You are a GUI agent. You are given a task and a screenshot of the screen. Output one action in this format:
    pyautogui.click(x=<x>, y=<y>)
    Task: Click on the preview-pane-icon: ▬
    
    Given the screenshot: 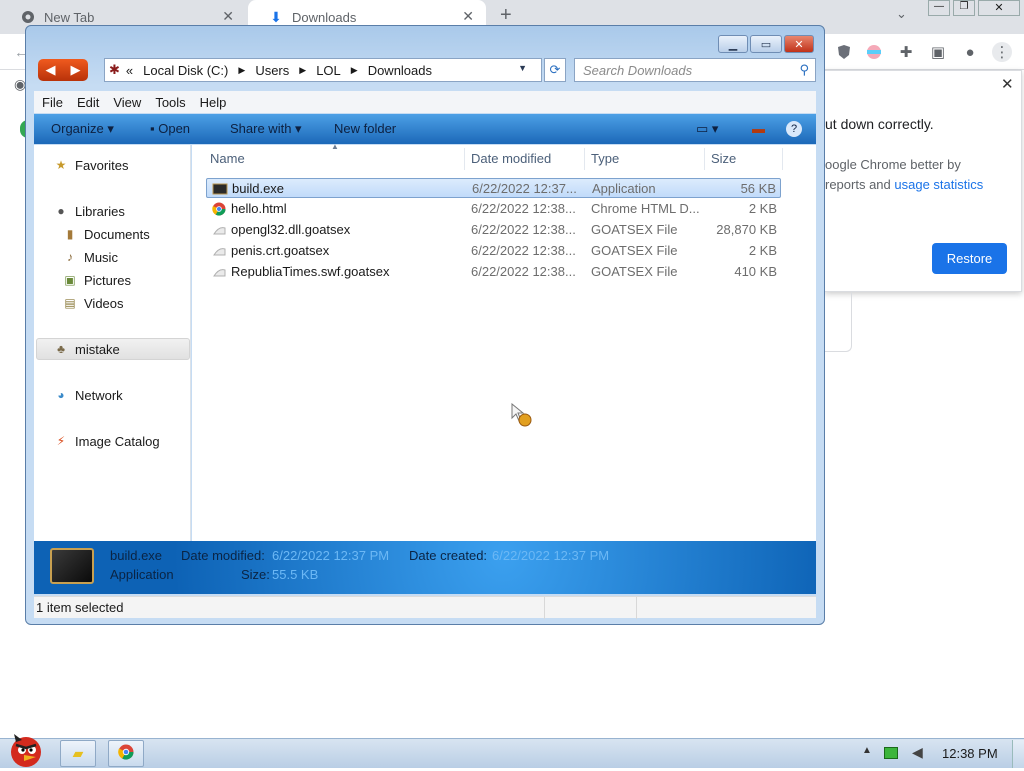 What is the action you would take?
    pyautogui.click(x=758, y=128)
    